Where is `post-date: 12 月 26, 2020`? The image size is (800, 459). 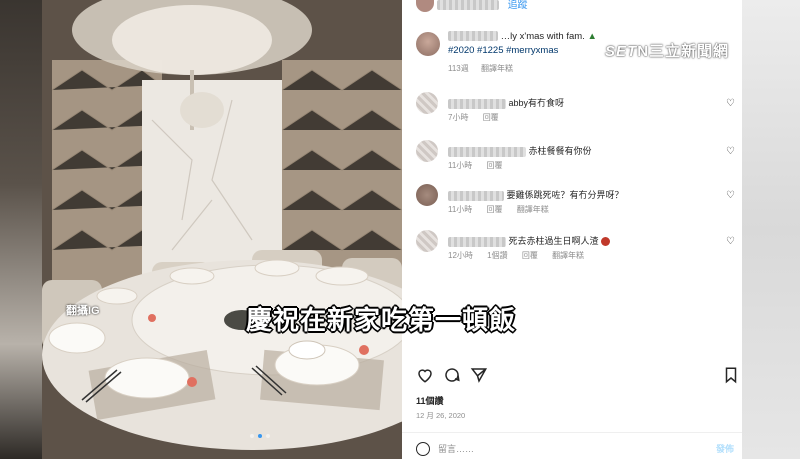
post-date: 12 月 26, 2020 is located at coordinates (441, 415).